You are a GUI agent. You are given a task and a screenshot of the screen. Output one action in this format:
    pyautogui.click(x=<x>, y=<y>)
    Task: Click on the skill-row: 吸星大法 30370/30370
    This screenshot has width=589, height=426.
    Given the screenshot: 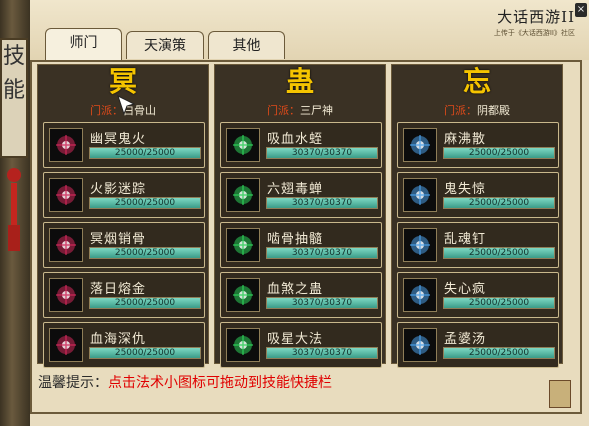 What is the action you would take?
    pyautogui.click(x=301, y=345)
    